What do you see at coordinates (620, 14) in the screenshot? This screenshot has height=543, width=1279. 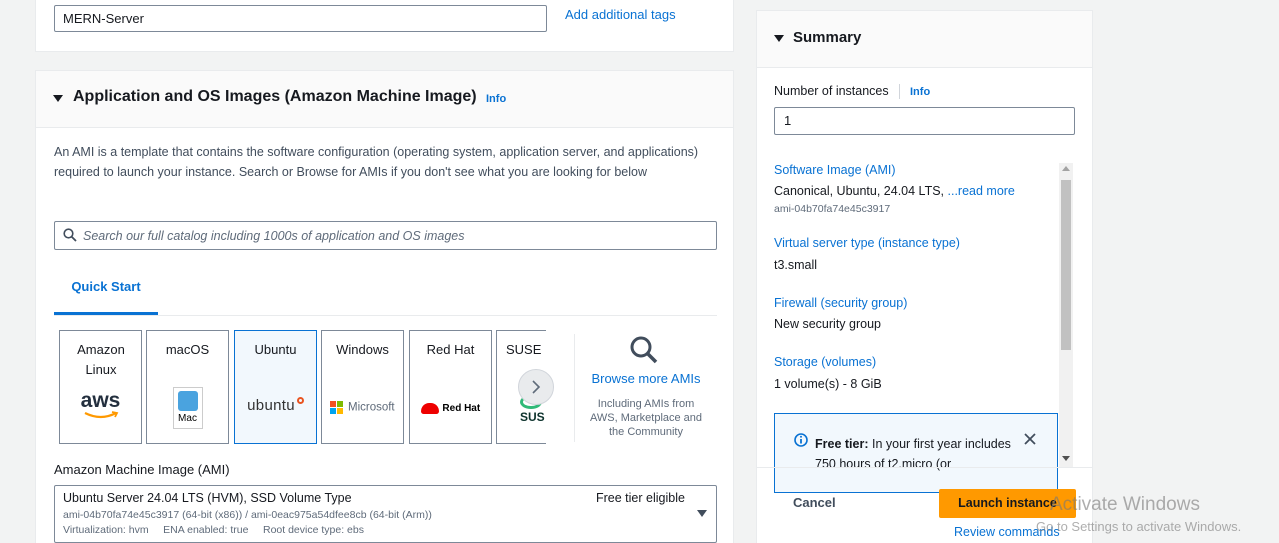 I see `add-additional-tags-link: Add additional tags` at bounding box center [620, 14].